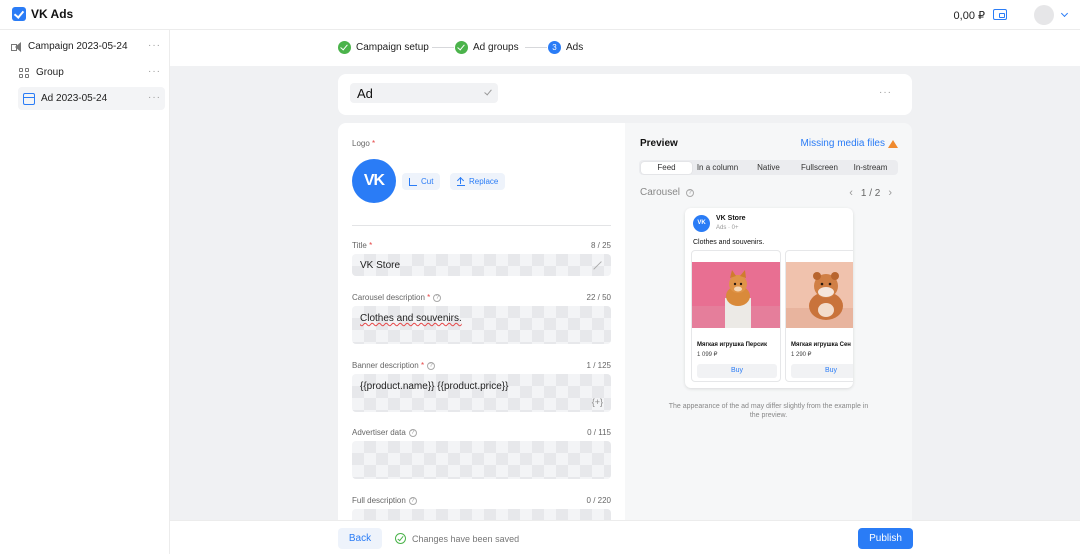 The image size is (1080, 554). Describe the element at coordinates (19, 14) in the screenshot. I see `vk-ads-logo-icon` at that location.